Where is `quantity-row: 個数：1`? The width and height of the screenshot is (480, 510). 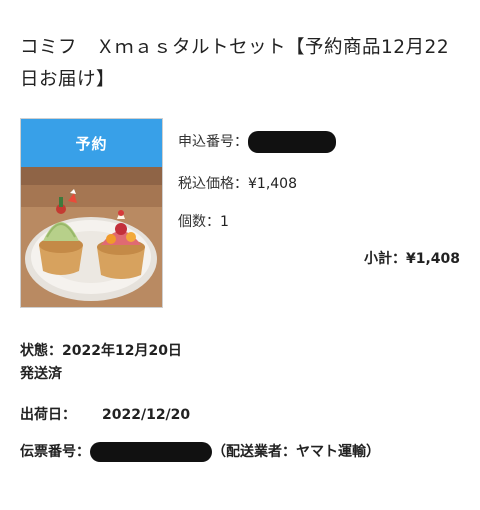 quantity-row: 個数：1 is located at coordinates (203, 221).